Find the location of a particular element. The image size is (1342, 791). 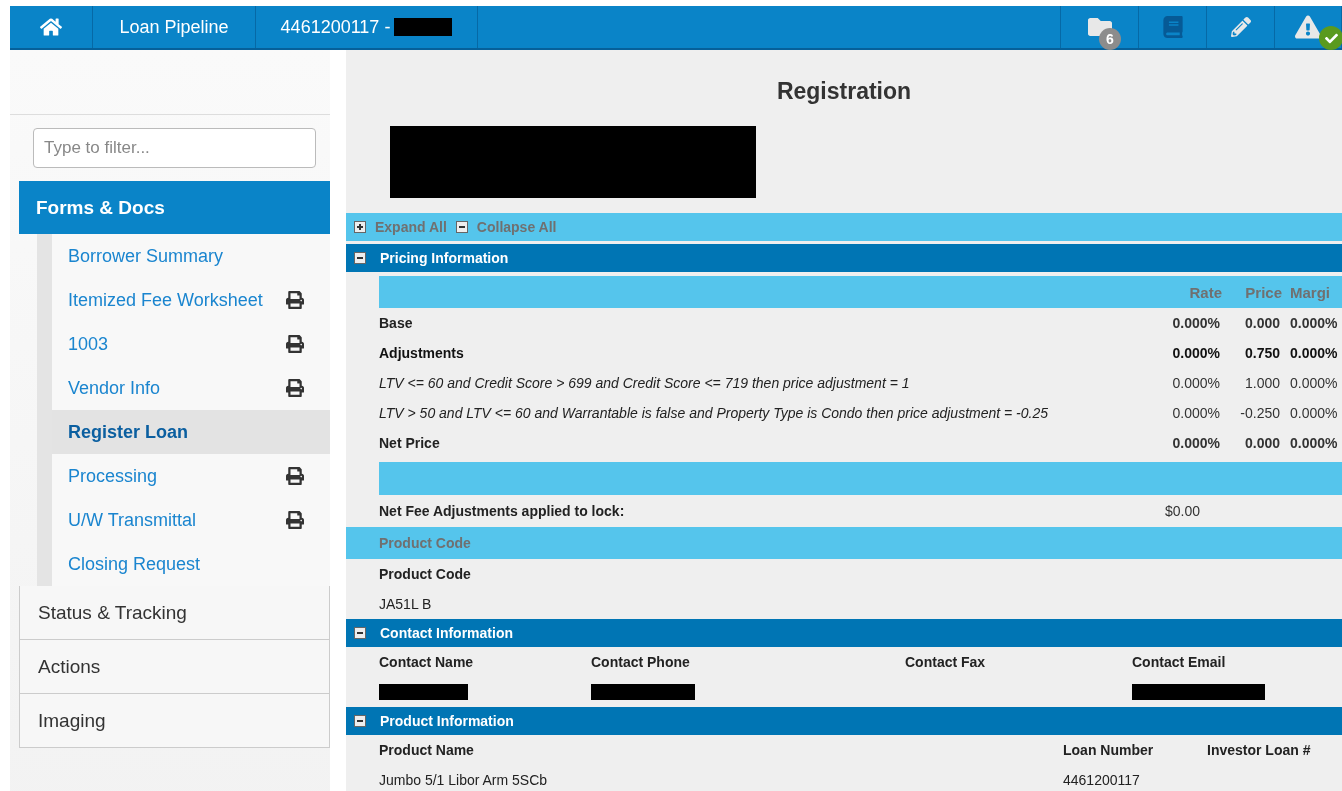

field-value: Jumbo 5/1 Libor Arm 5SCb is located at coordinates (463, 780).